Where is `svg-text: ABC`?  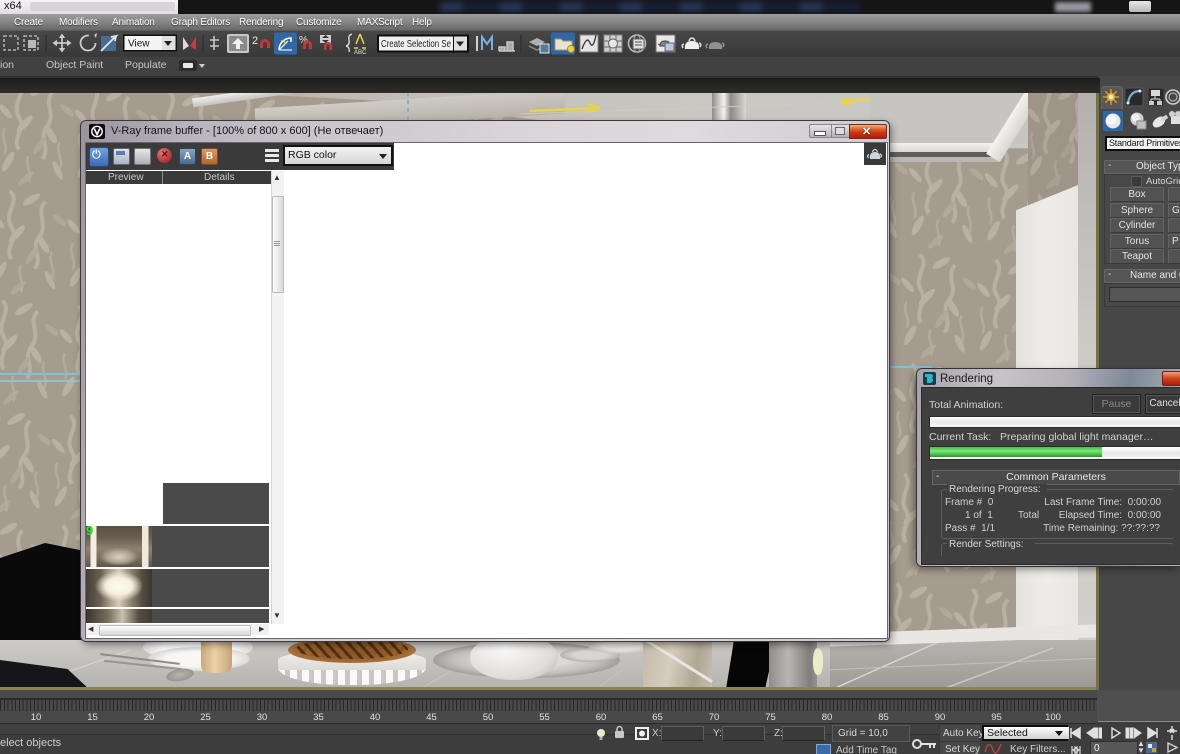 svg-text: ABC is located at coordinates (360, 53).